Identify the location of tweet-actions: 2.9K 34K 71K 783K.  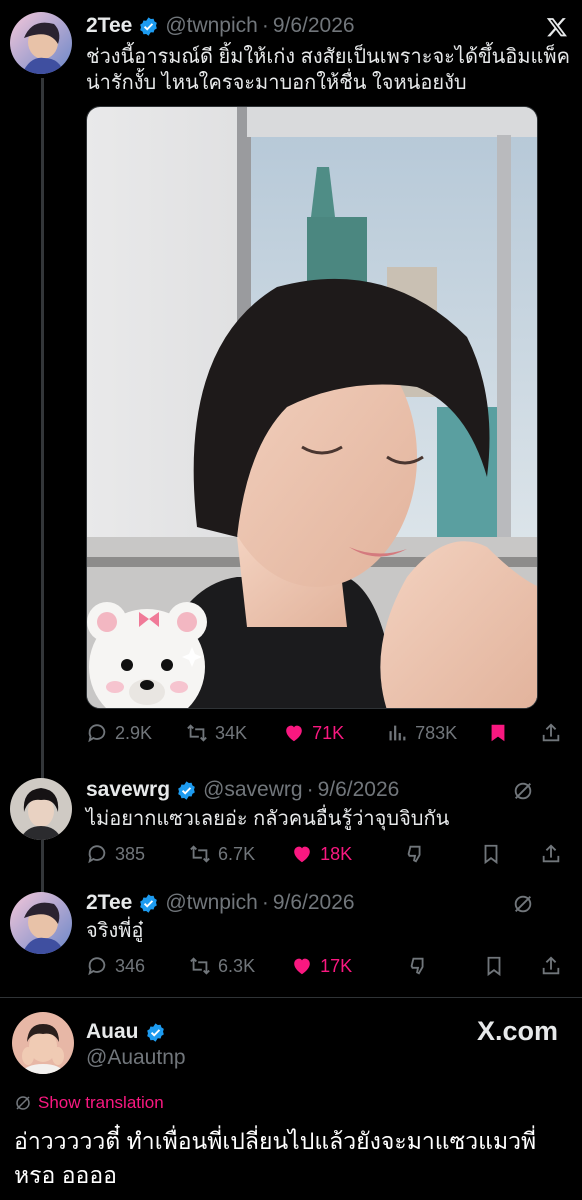
(324, 733).